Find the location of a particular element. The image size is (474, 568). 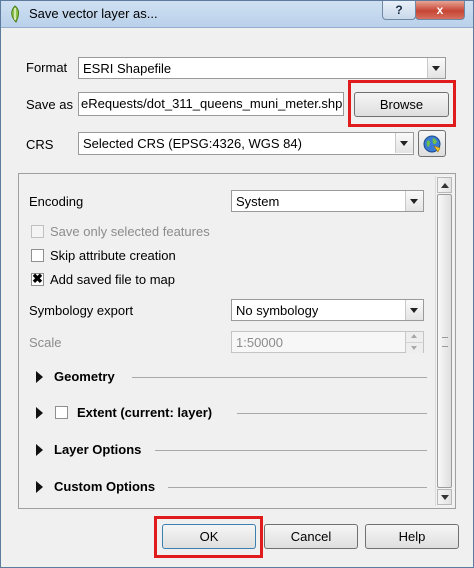

section-geometry-label: Geometry is located at coordinates (84, 376).